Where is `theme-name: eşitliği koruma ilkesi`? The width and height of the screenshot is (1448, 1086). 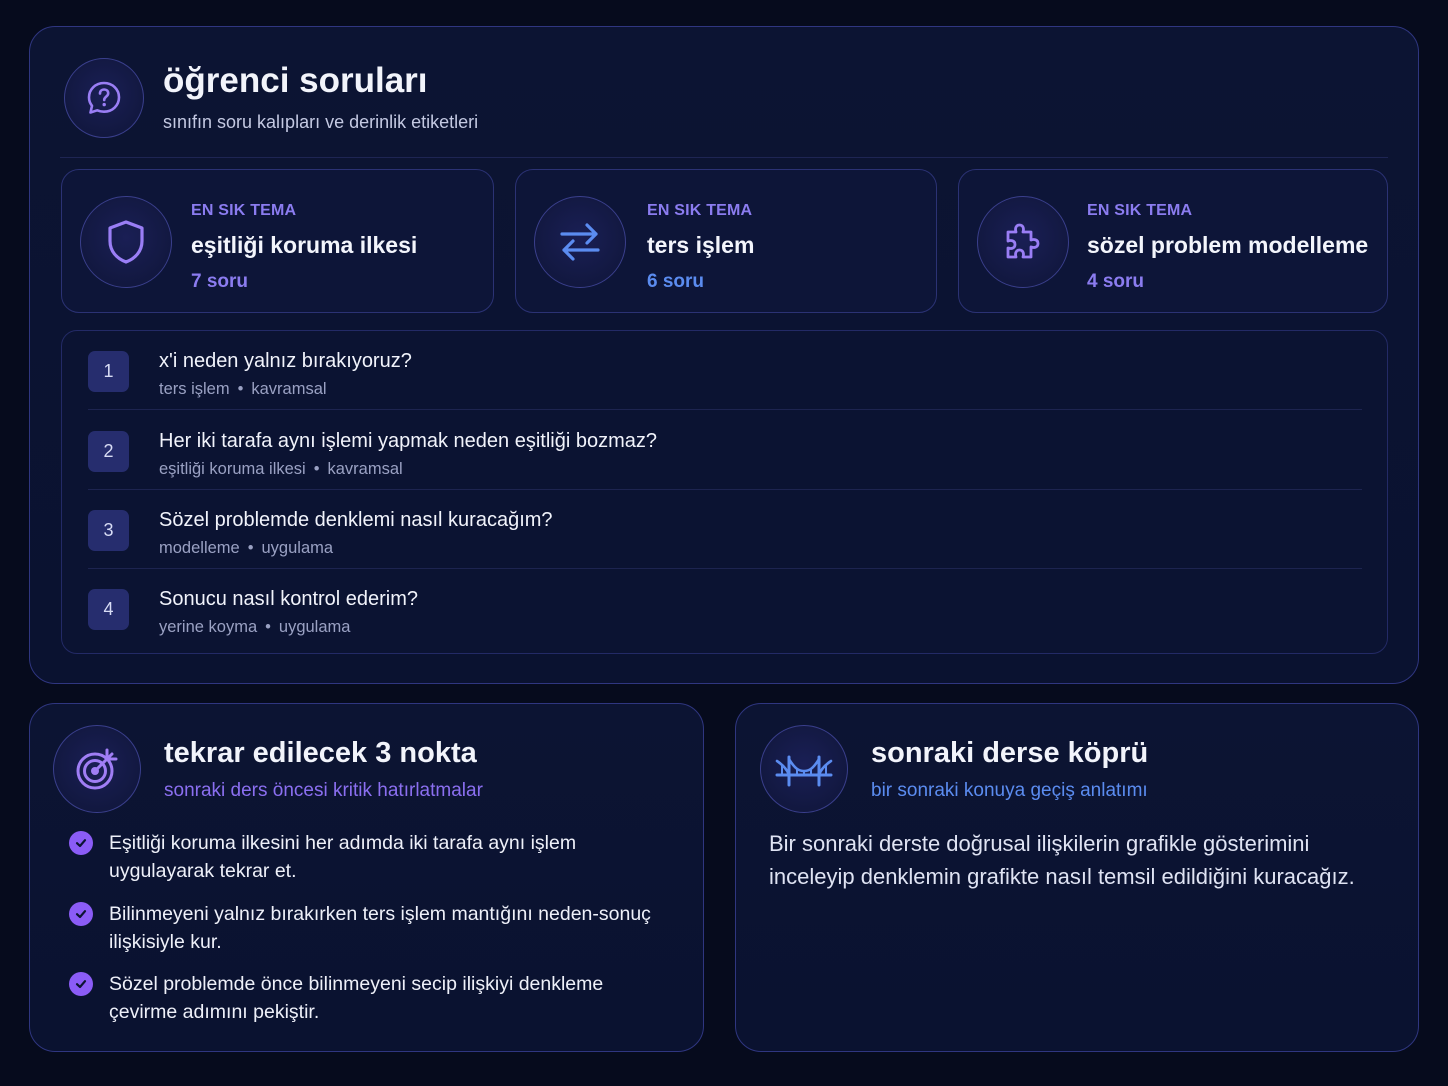 theme-name: eşitliği koruma ilkesi is located at coordinates (304, 245).